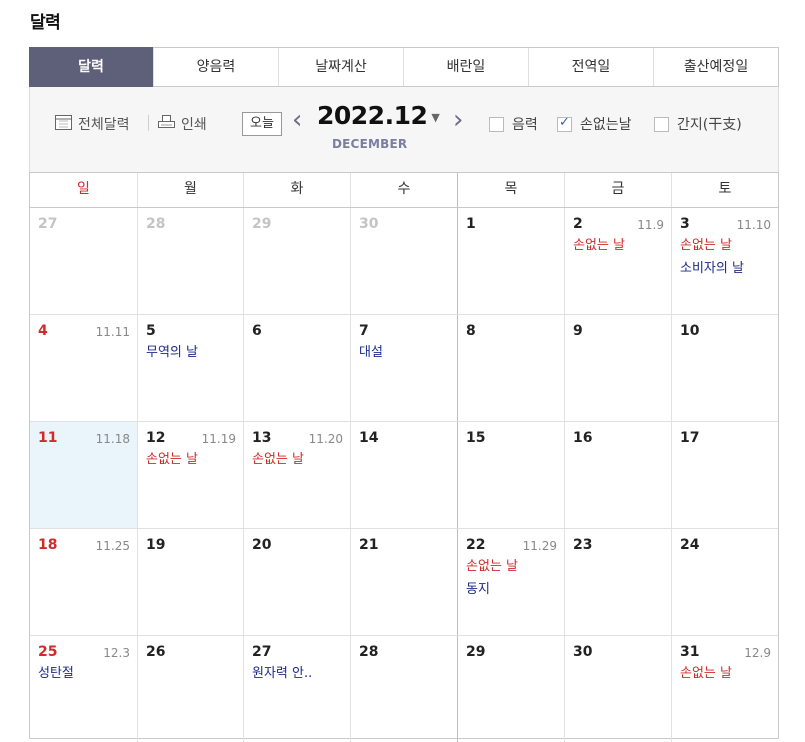 The height and width of the screenshot is (742, 805). I want to click on day-cell: 23, so click(617, 582).